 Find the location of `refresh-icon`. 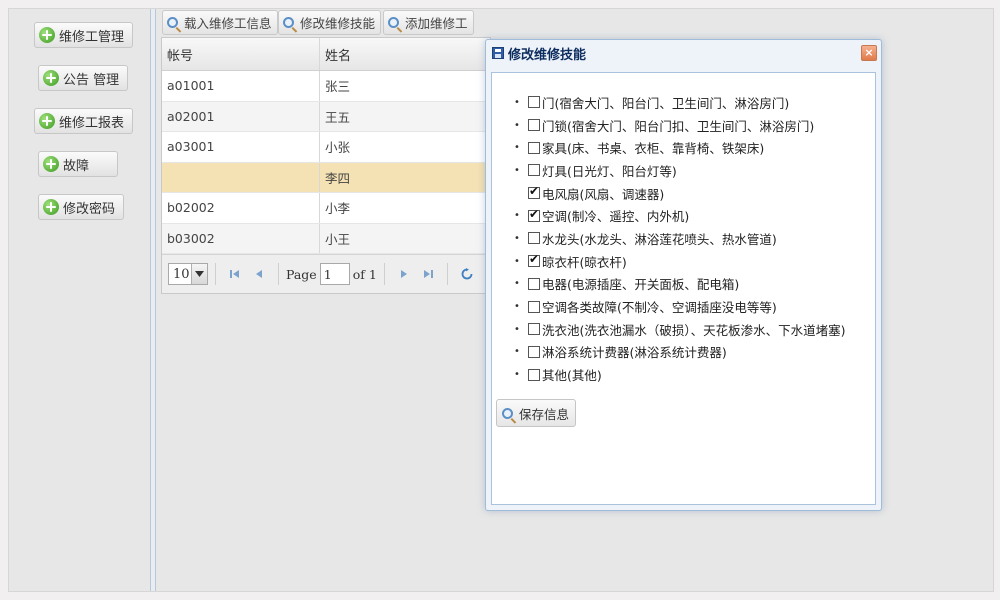

refresh-icon is located at coordinates (467, 274).